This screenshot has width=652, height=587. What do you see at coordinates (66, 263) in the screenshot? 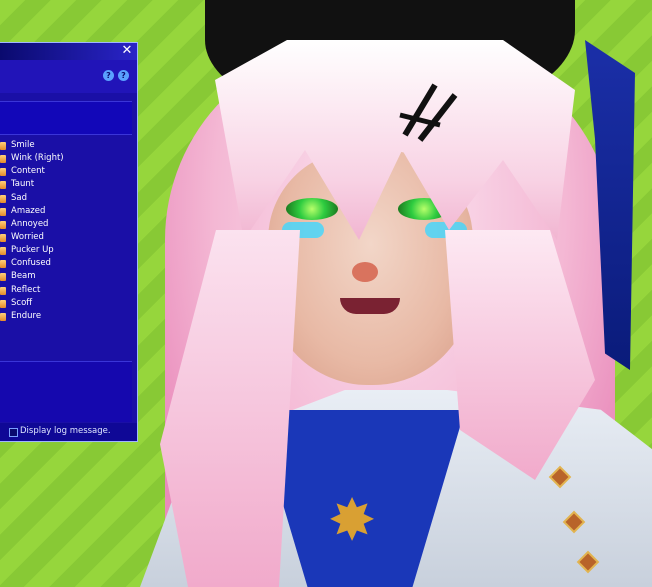
I see `emote-item-confused: Confused` at bounding box center [66, 263].